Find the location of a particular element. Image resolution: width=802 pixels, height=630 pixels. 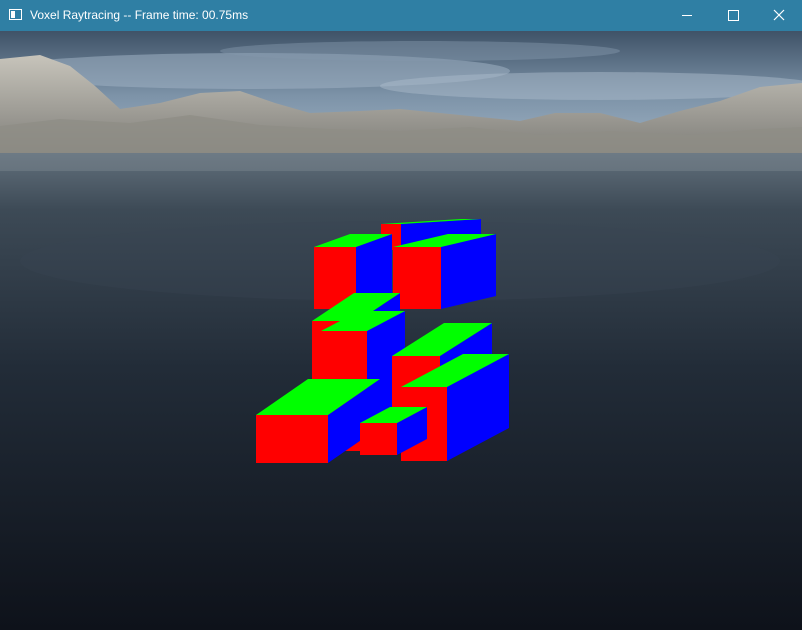

minimize-button is located at coordinates (687, 15).